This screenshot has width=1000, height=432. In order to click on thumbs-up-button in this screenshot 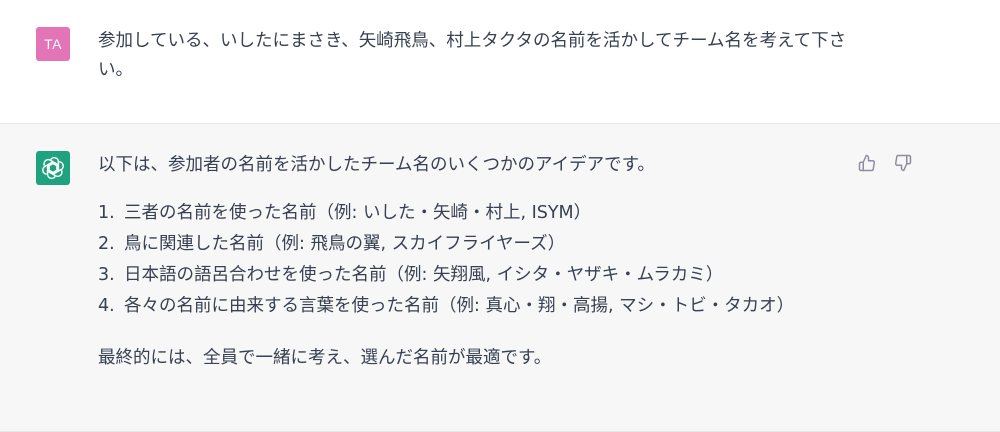, I will do `click(867, 163)`.